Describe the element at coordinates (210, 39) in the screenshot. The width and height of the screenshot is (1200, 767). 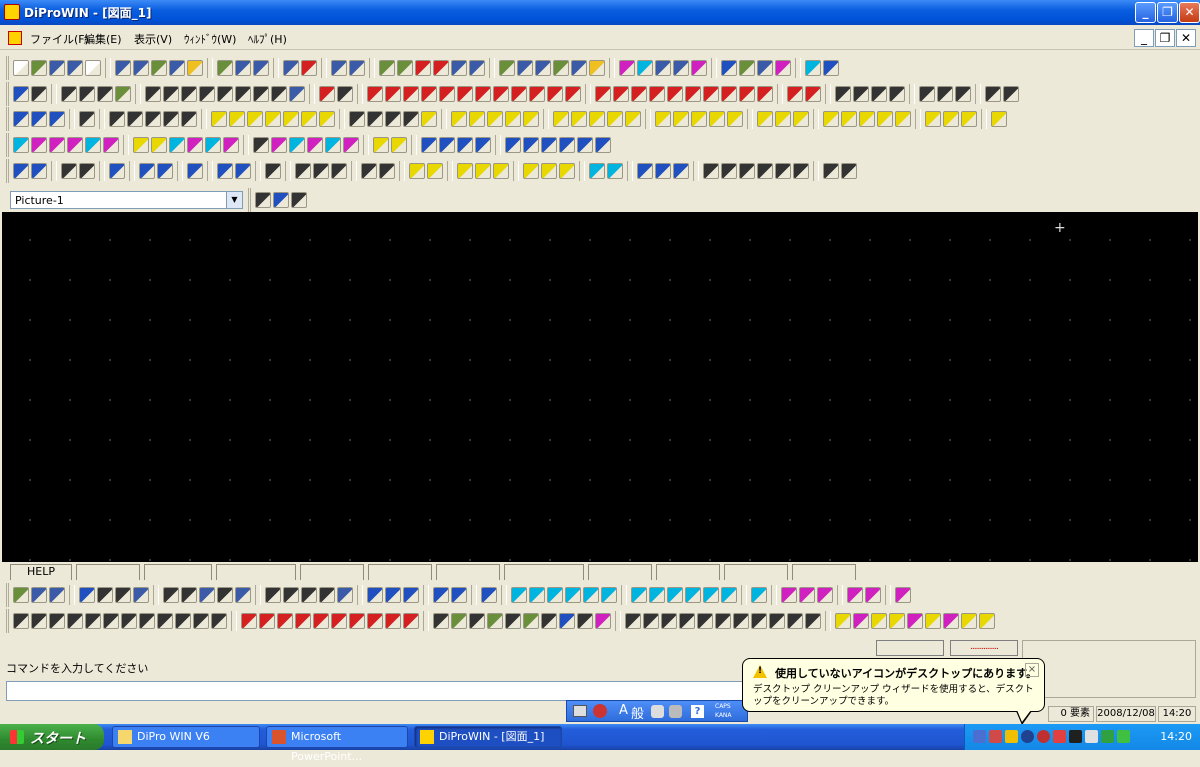
I see `menu-window: ｳｨﾝﾄﾞｳ(W)` at that location.